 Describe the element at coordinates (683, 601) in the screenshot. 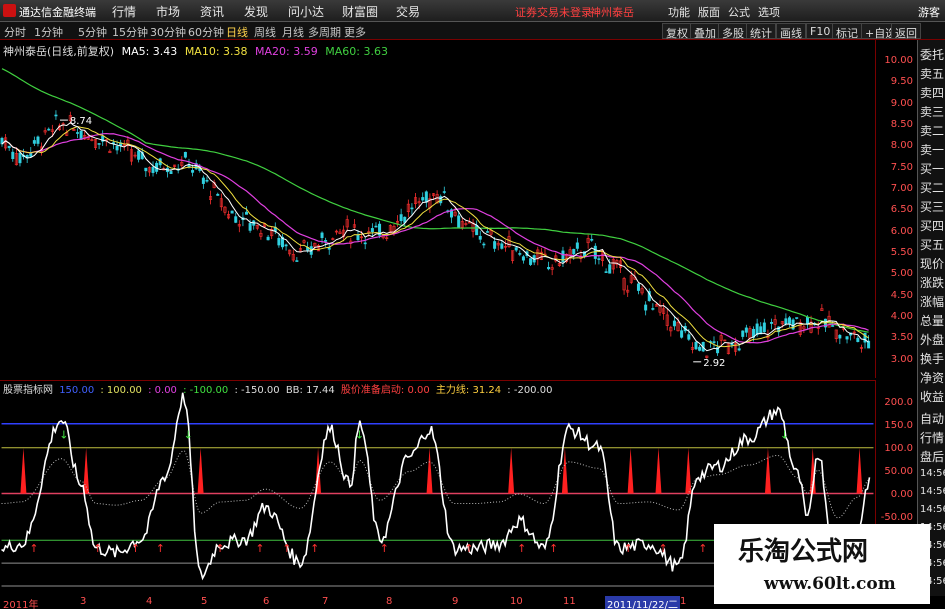

I see `date-tick: 1` at that location.